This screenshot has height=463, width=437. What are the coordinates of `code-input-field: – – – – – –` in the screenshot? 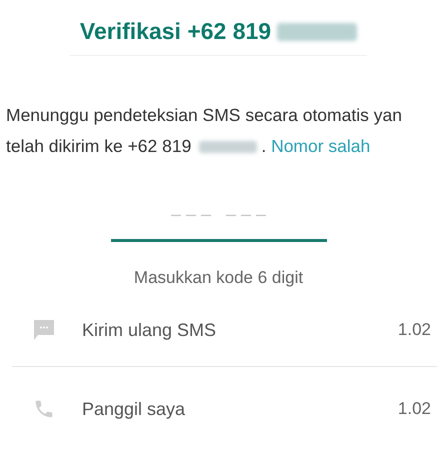 It's located at (218, 220).